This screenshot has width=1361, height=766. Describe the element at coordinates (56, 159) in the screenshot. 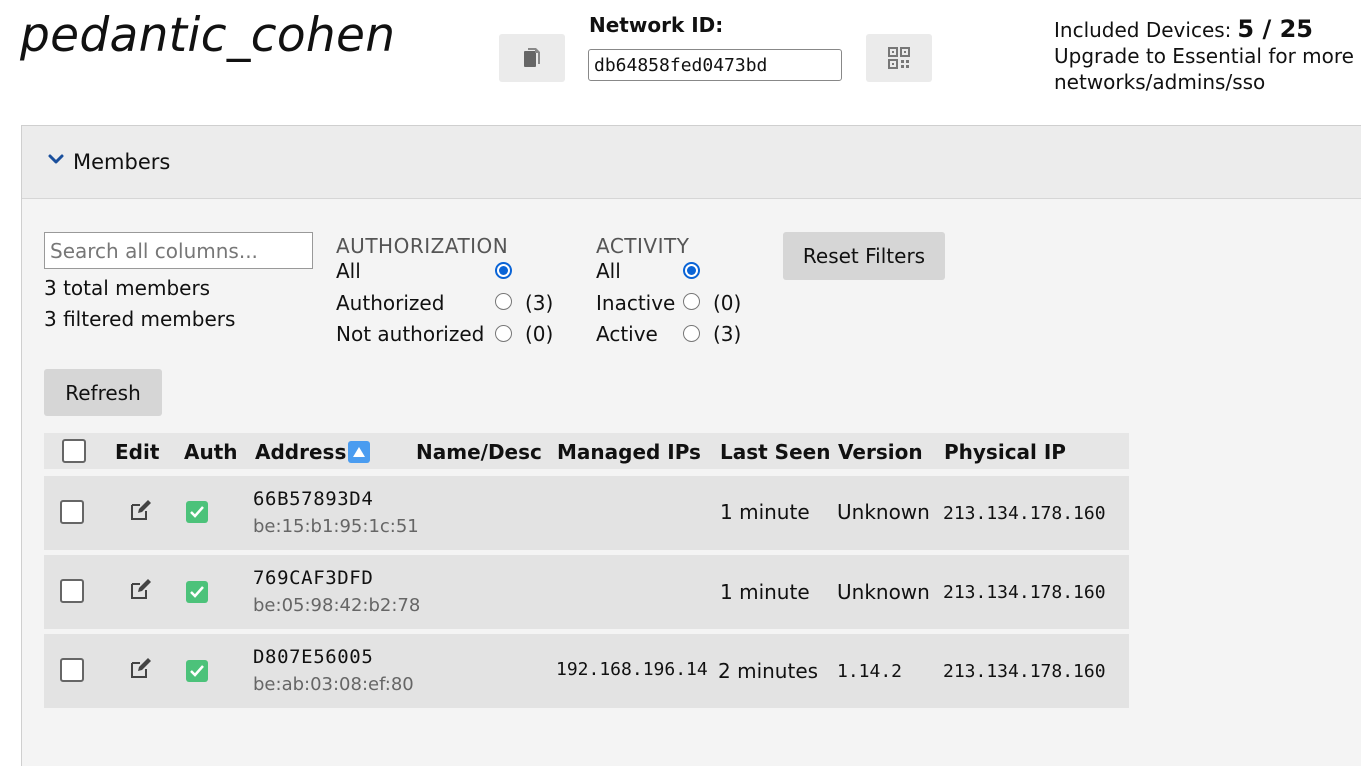

I see `chevron-down-icon` at that location.